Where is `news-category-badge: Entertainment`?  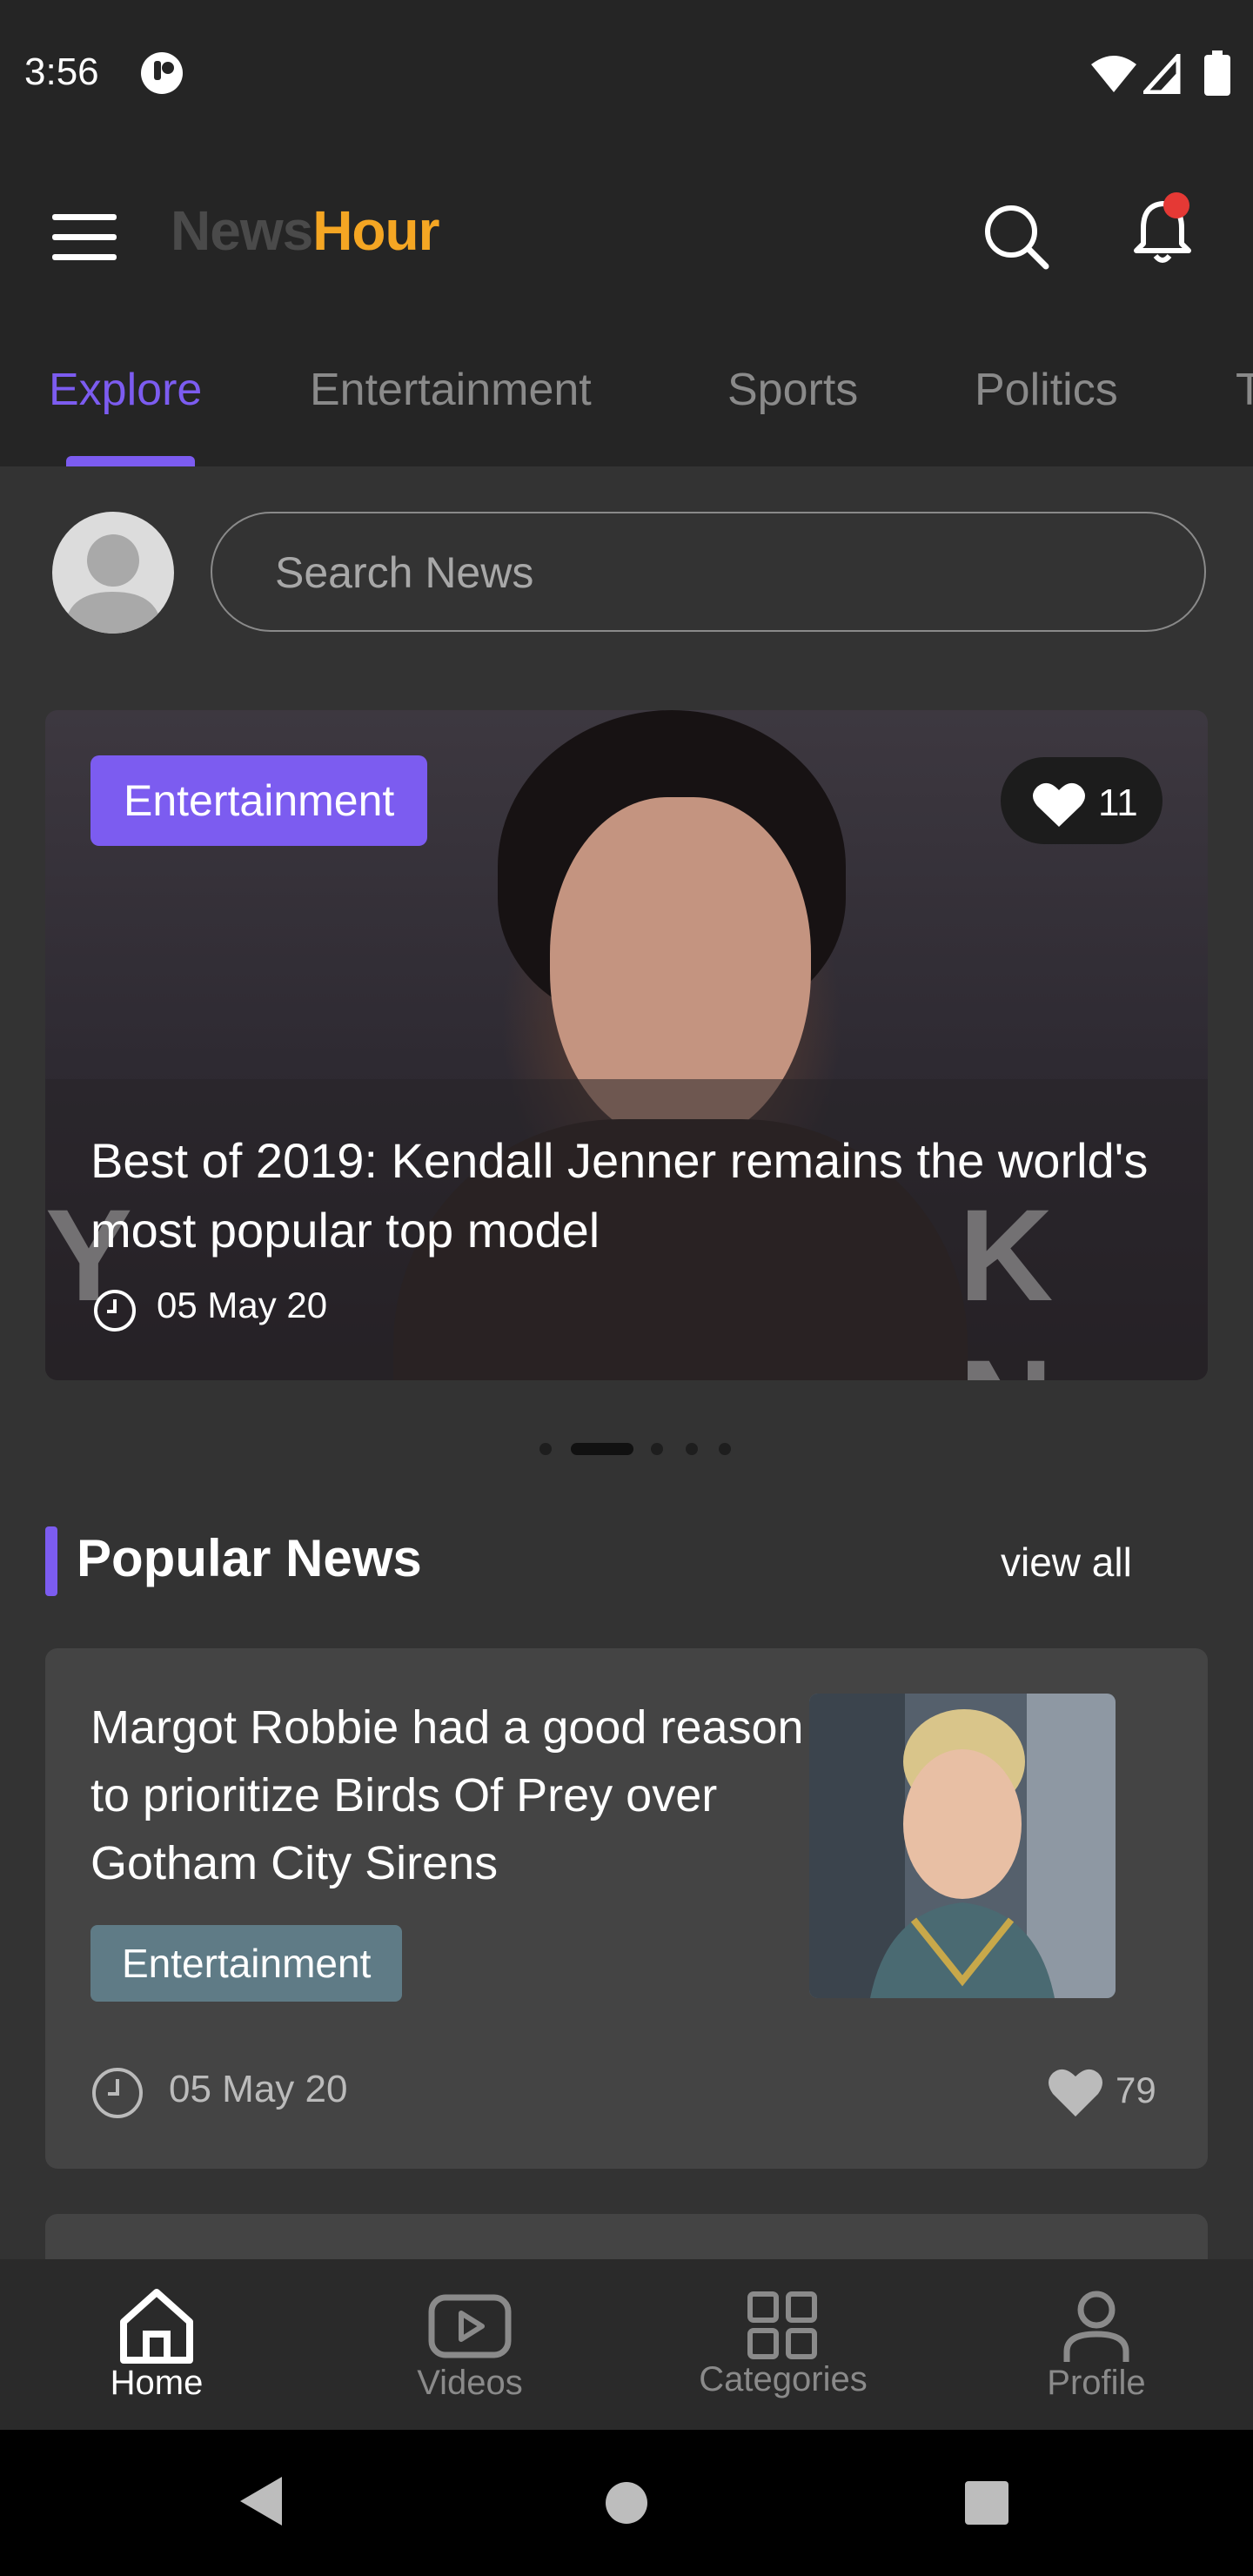 news-category-badge: Entertainment is located at coordinates (246, 1963).